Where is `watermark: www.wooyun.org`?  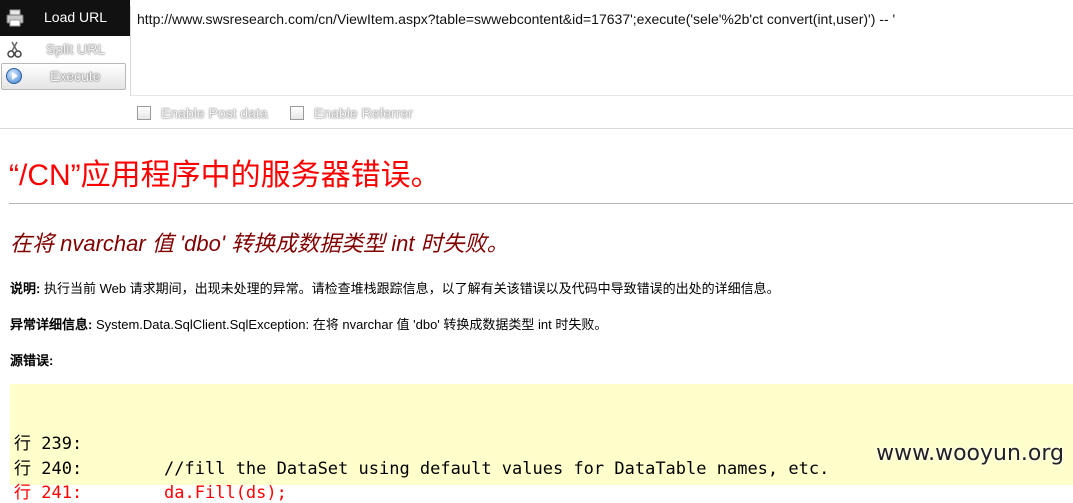 watermark: www.wooyun.org is located at coordinates (970, 453).